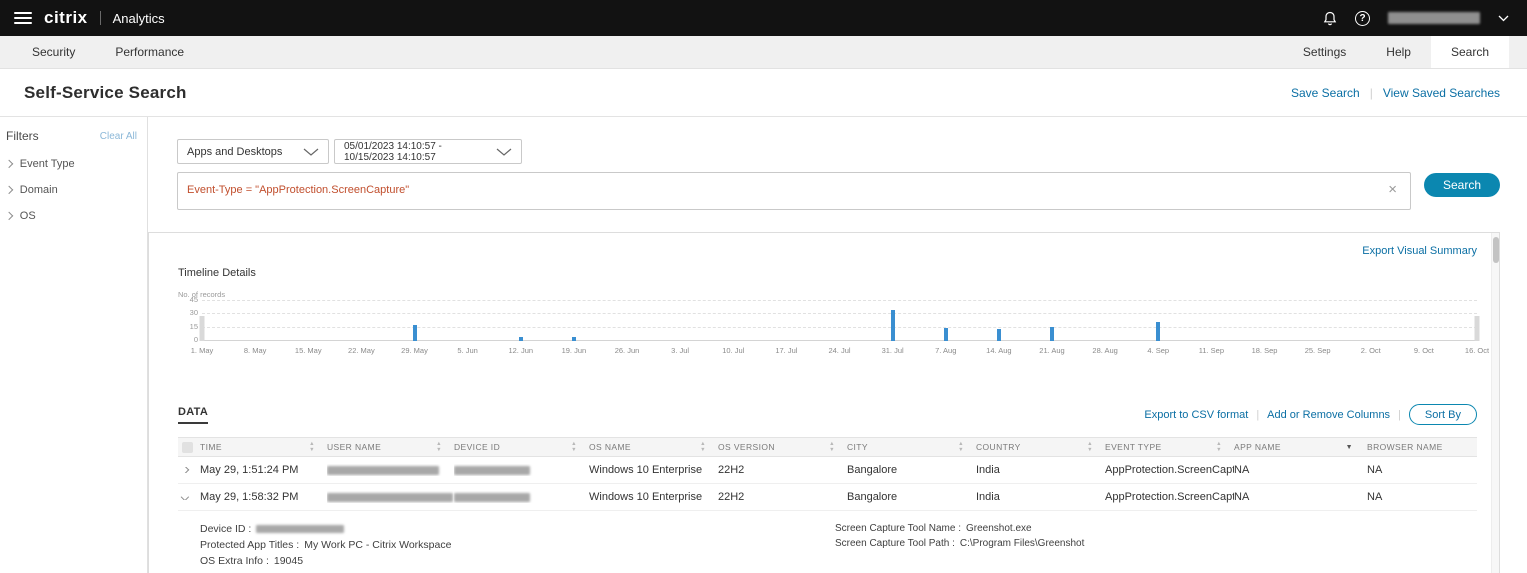  I want to click on cell-time: May 29, 1:51:24 PM, so click(249, 470).